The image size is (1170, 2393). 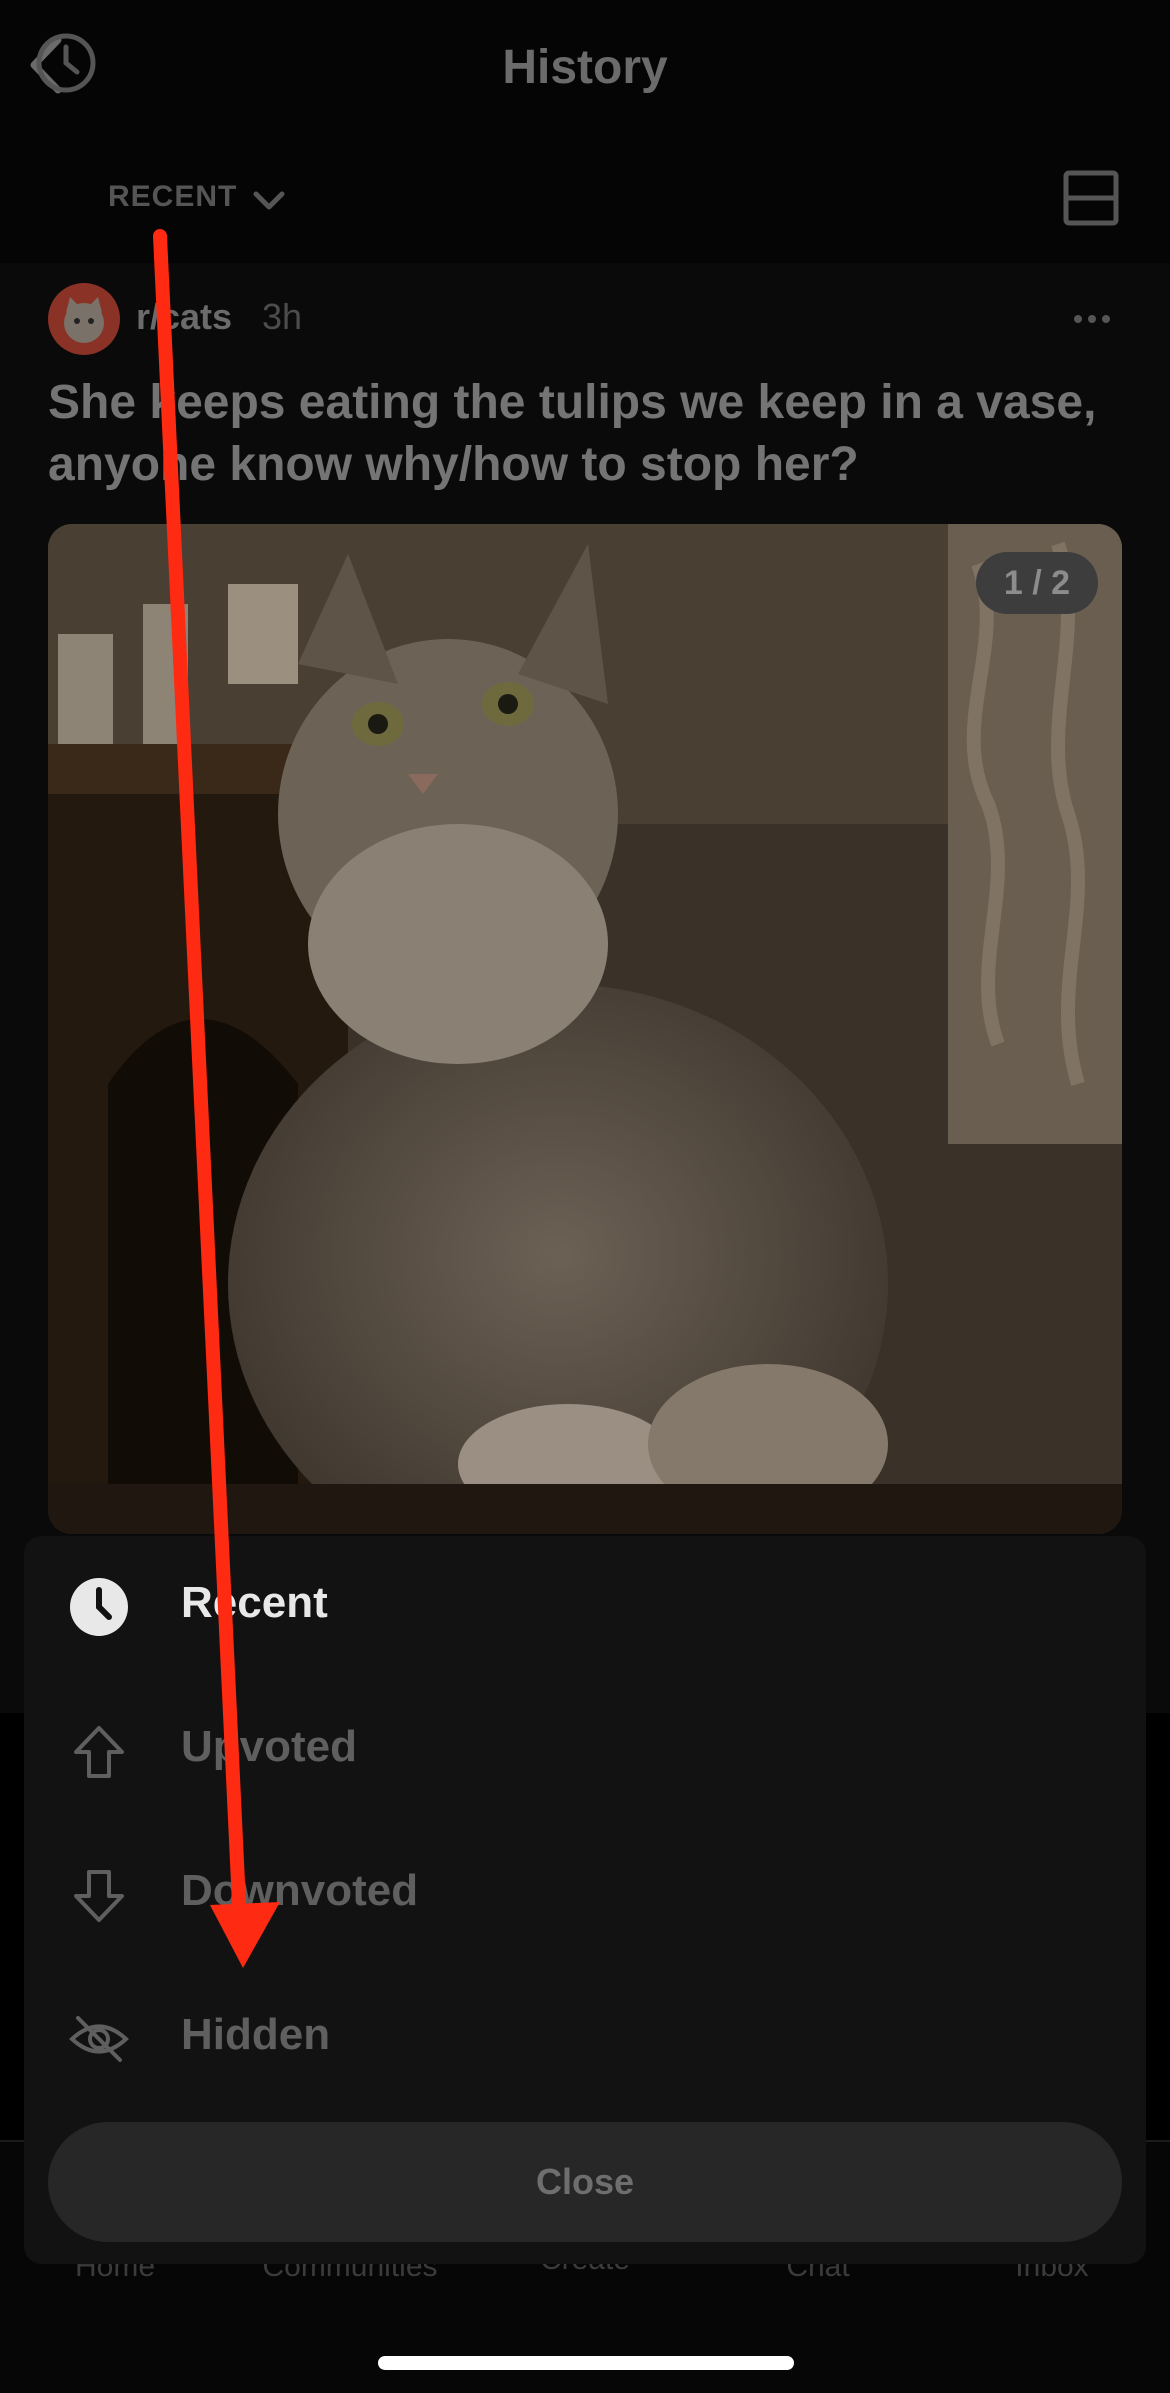 What do you see at coordinates (256, 2034) in the screenshot?
I see `sort-option-label: Hidden` at bounding box center [256, 2034].